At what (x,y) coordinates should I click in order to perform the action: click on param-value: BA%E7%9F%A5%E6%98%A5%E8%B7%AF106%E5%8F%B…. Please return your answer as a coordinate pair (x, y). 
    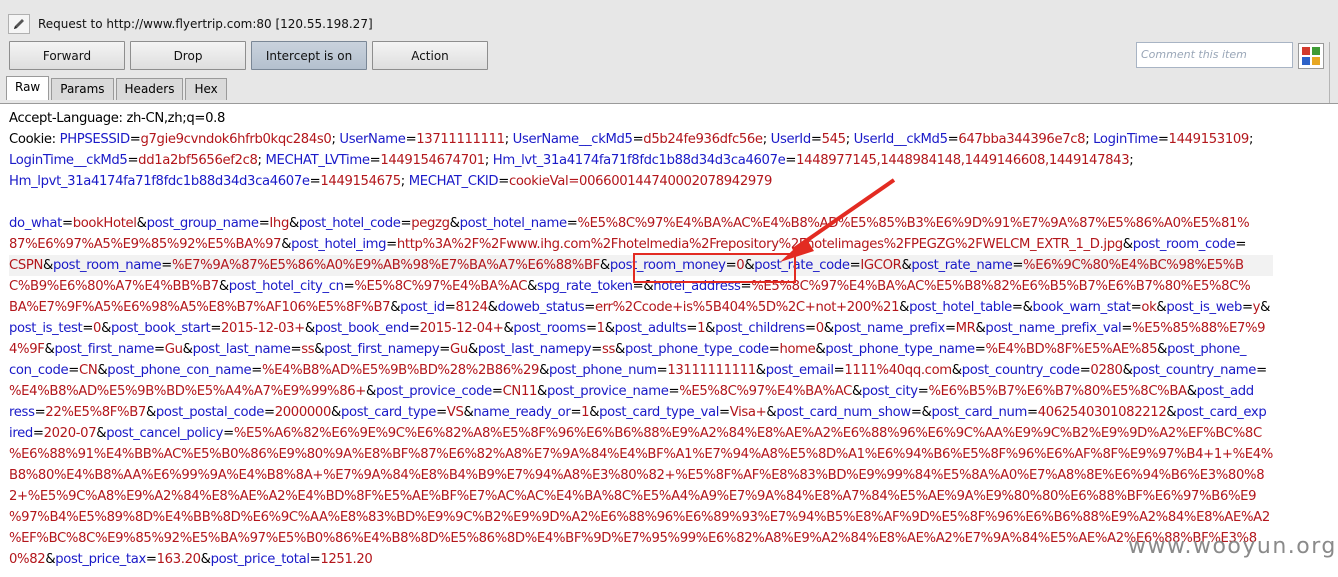
    Looking at the image, I should click on (200, 307).